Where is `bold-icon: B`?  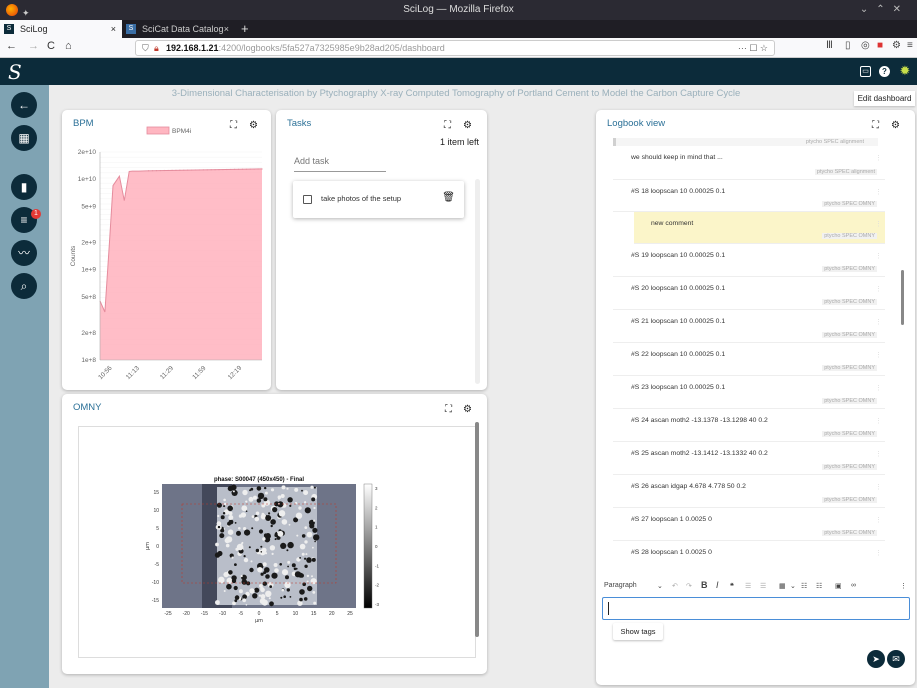
bold-icon: B is located at coordinates (704, 585).